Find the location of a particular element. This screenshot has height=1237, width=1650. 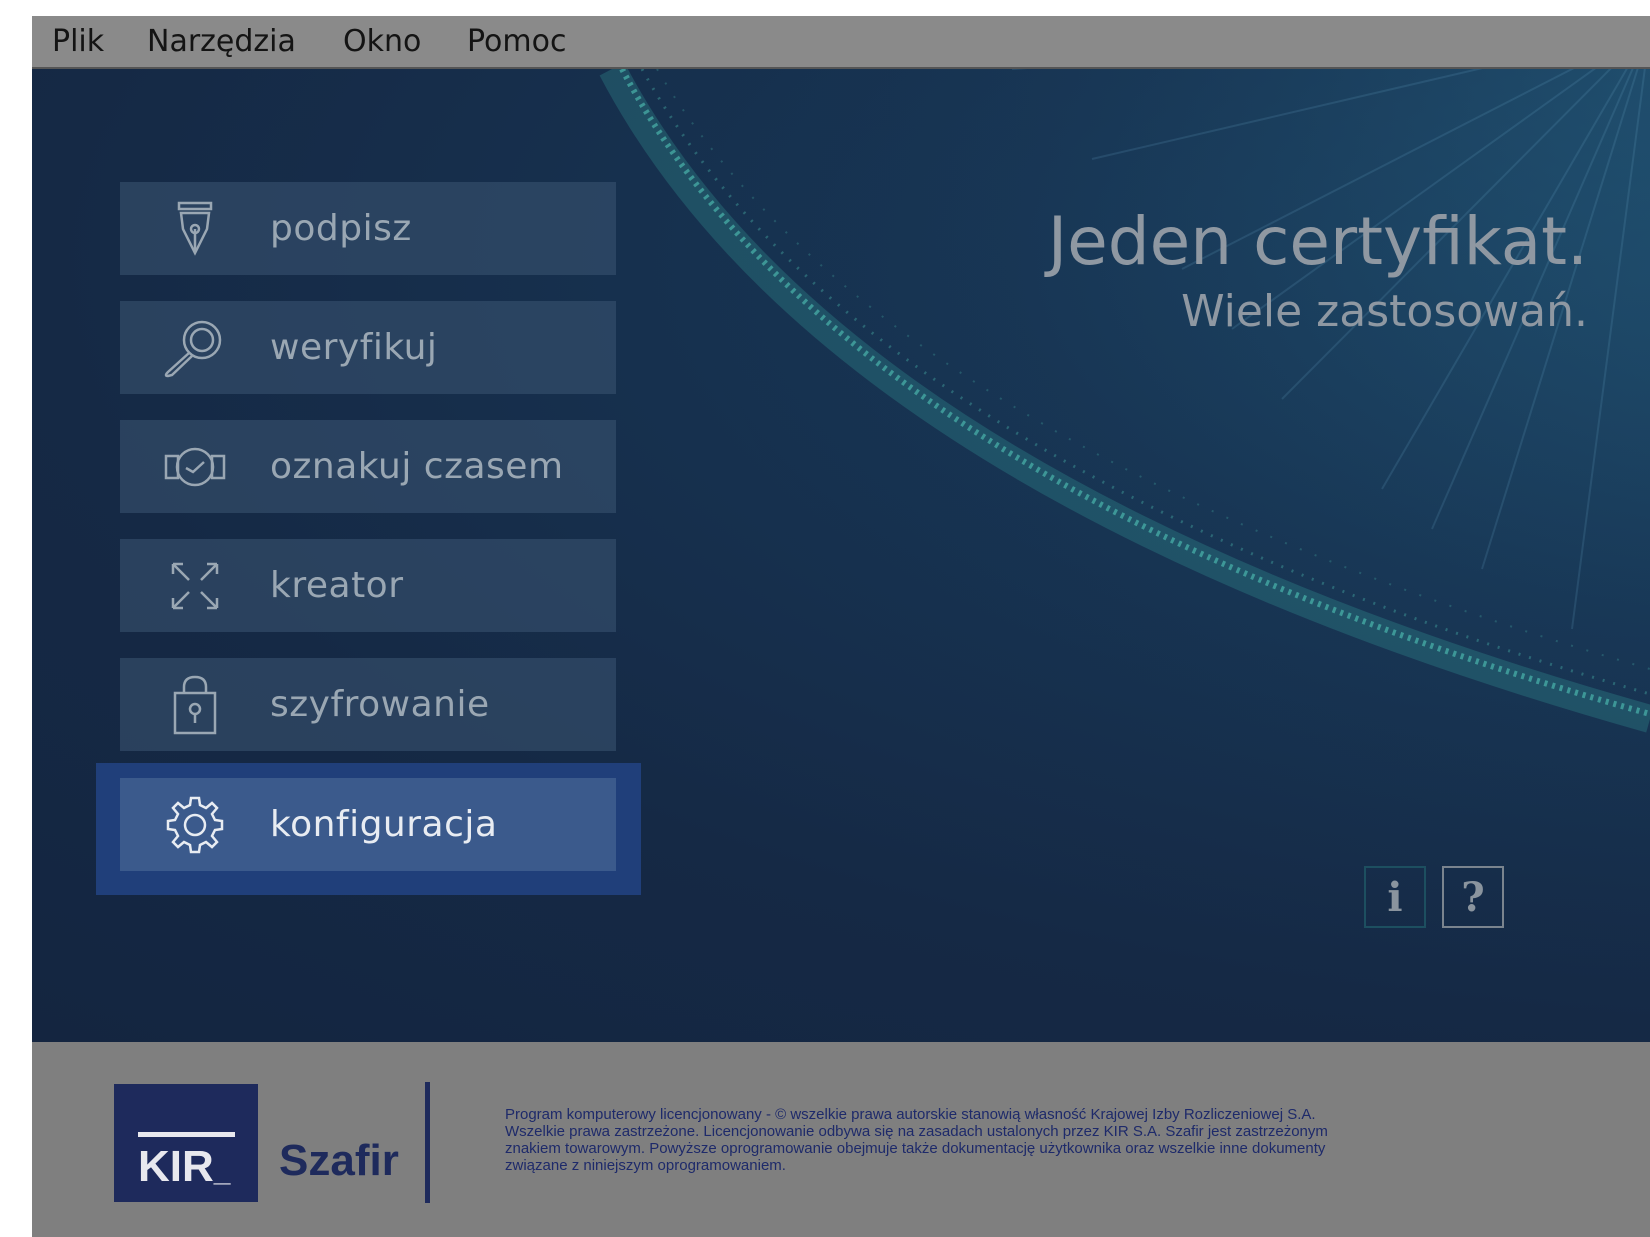

clock-stamp-icon is located at coordinates (195, 466).